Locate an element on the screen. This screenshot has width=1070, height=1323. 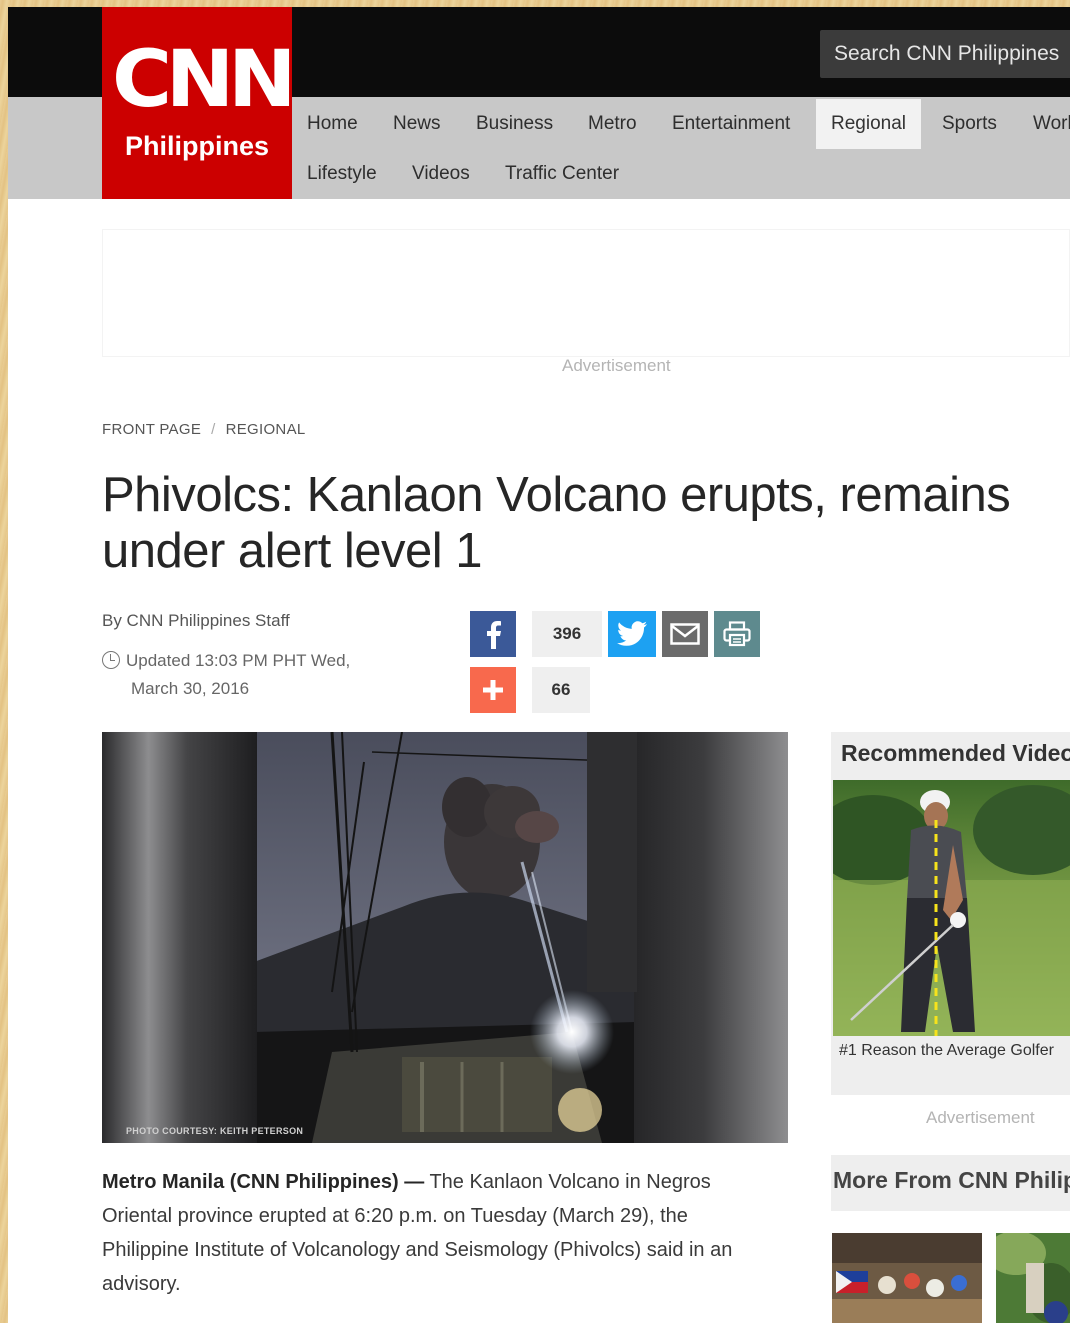
logo-philippines-text: Philippines is located at coordinates (197, 146).